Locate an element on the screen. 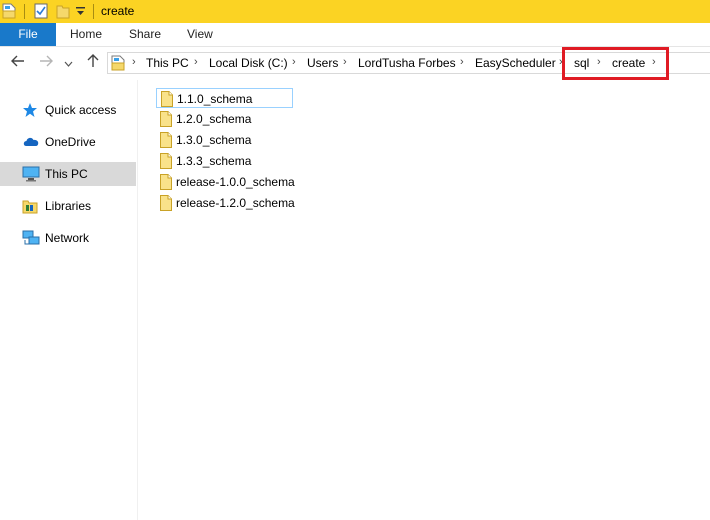 This screenshot has width=710, height=520. ribbon: File Home Share View is located at coordinates (355, 35).